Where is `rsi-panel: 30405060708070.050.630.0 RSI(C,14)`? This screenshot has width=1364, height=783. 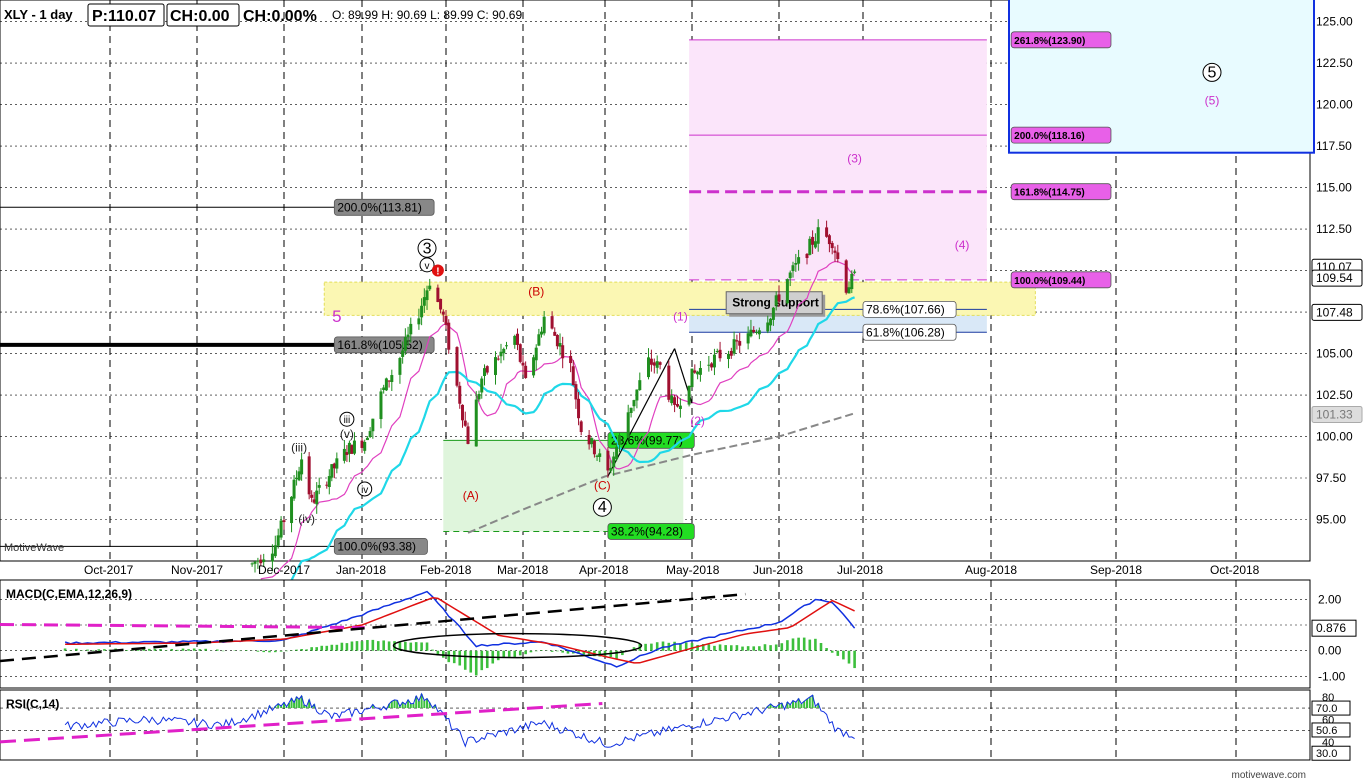 rsi-panel: 30405060708070.050.630.0 RSI(C,14) is located at coordinates (675, 725).